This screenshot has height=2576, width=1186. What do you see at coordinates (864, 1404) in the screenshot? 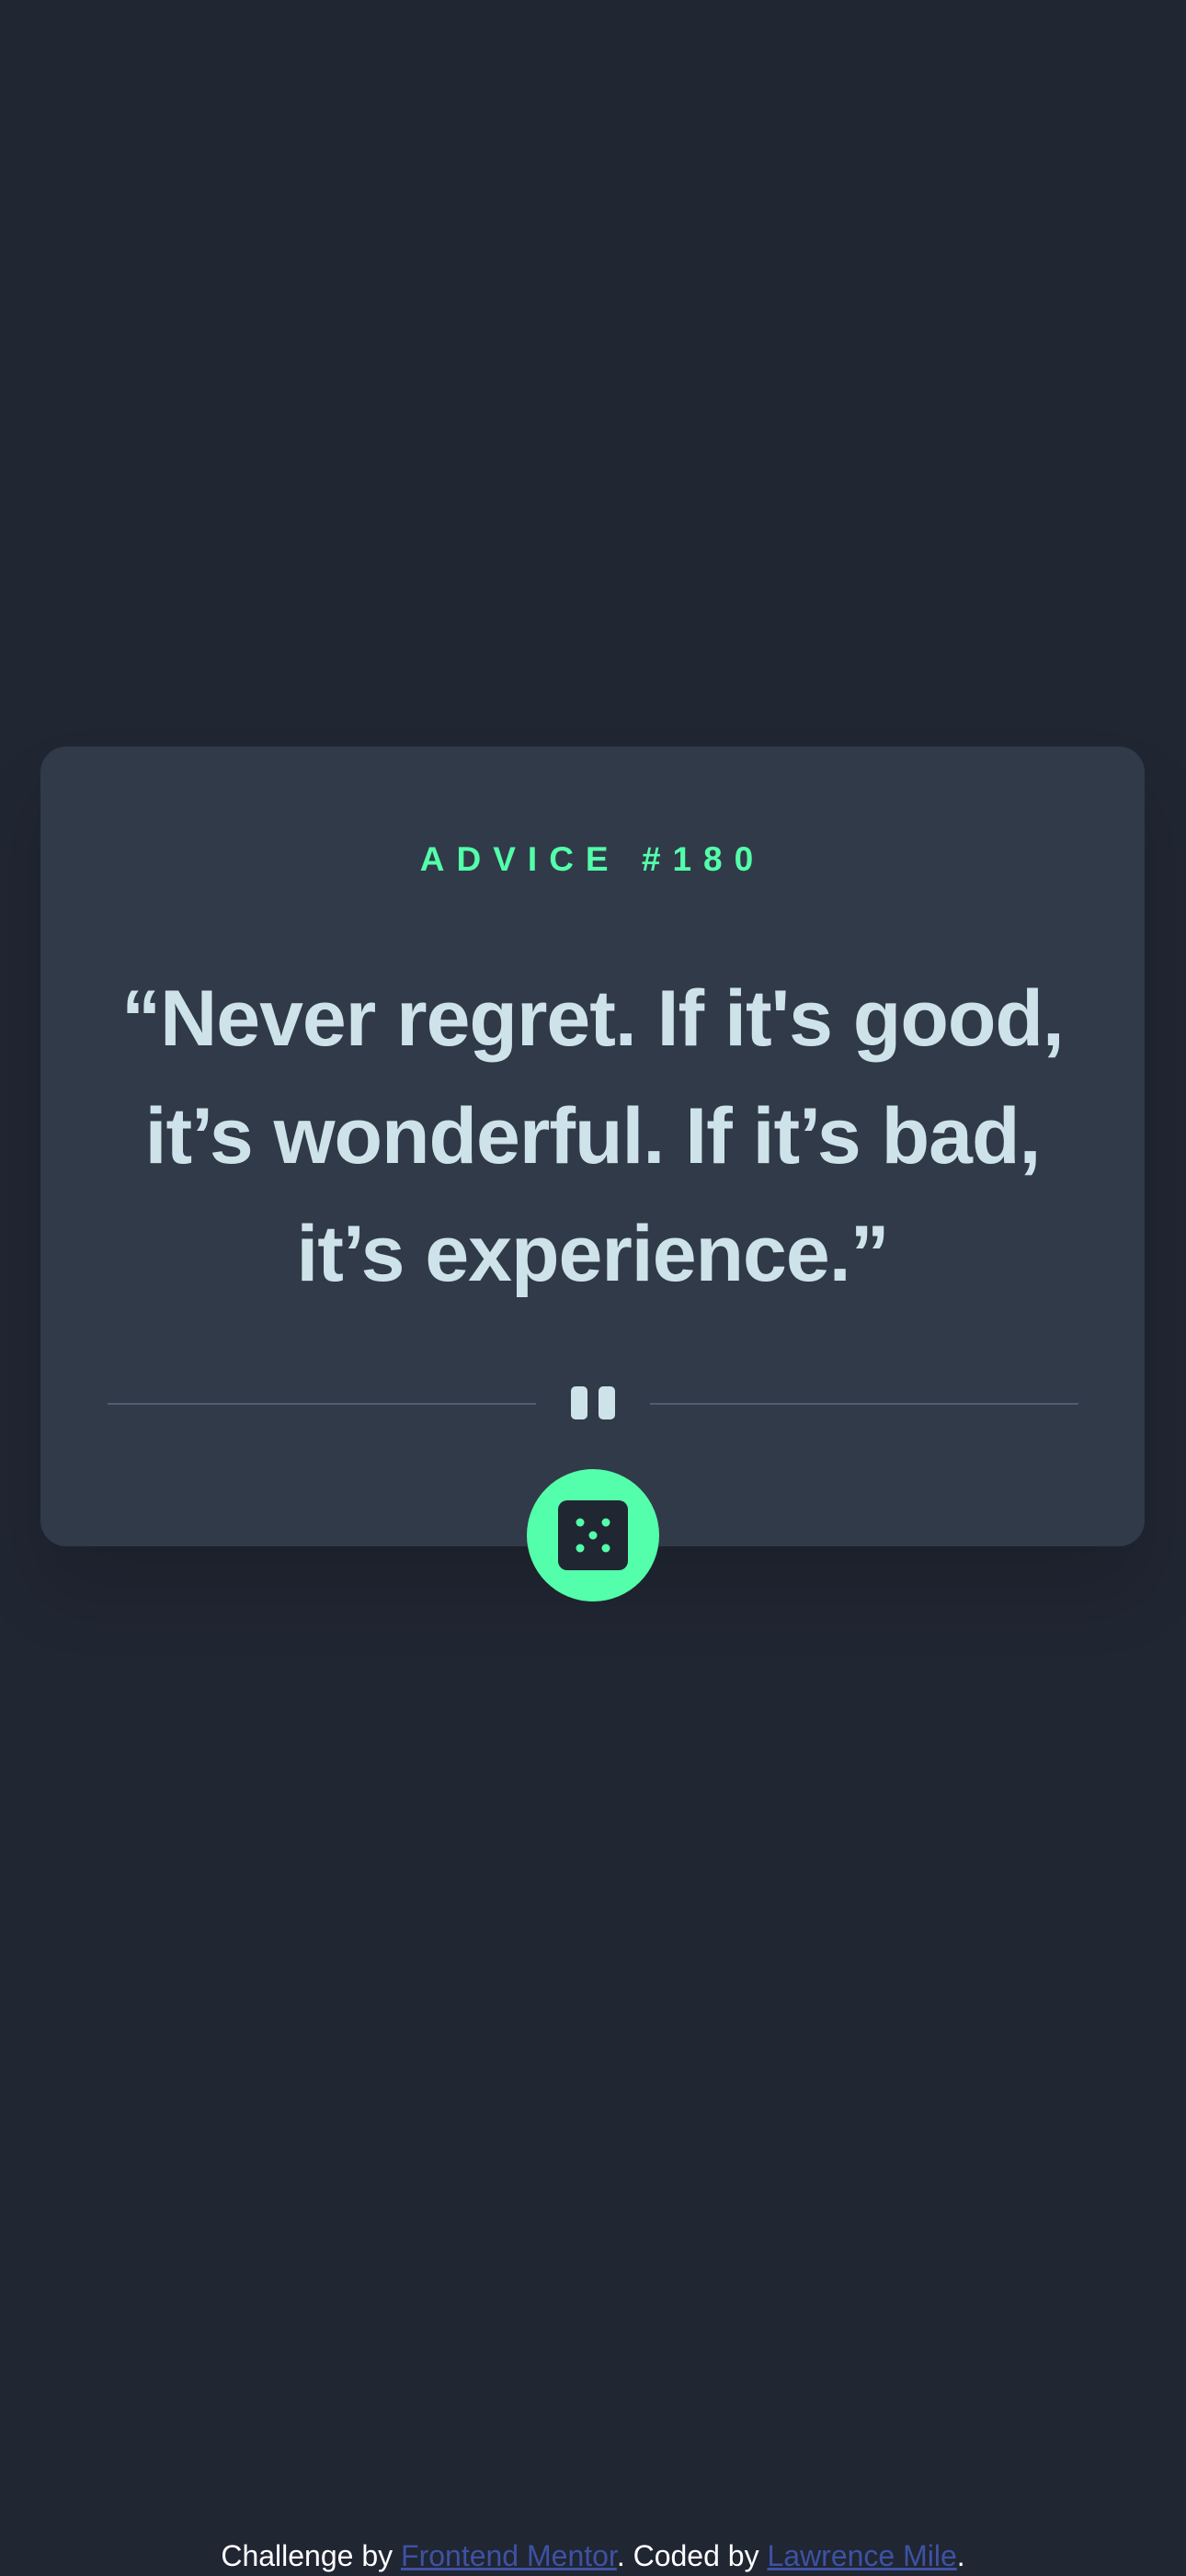
I see `divider-line-right` at bounding box center [864, 1404].